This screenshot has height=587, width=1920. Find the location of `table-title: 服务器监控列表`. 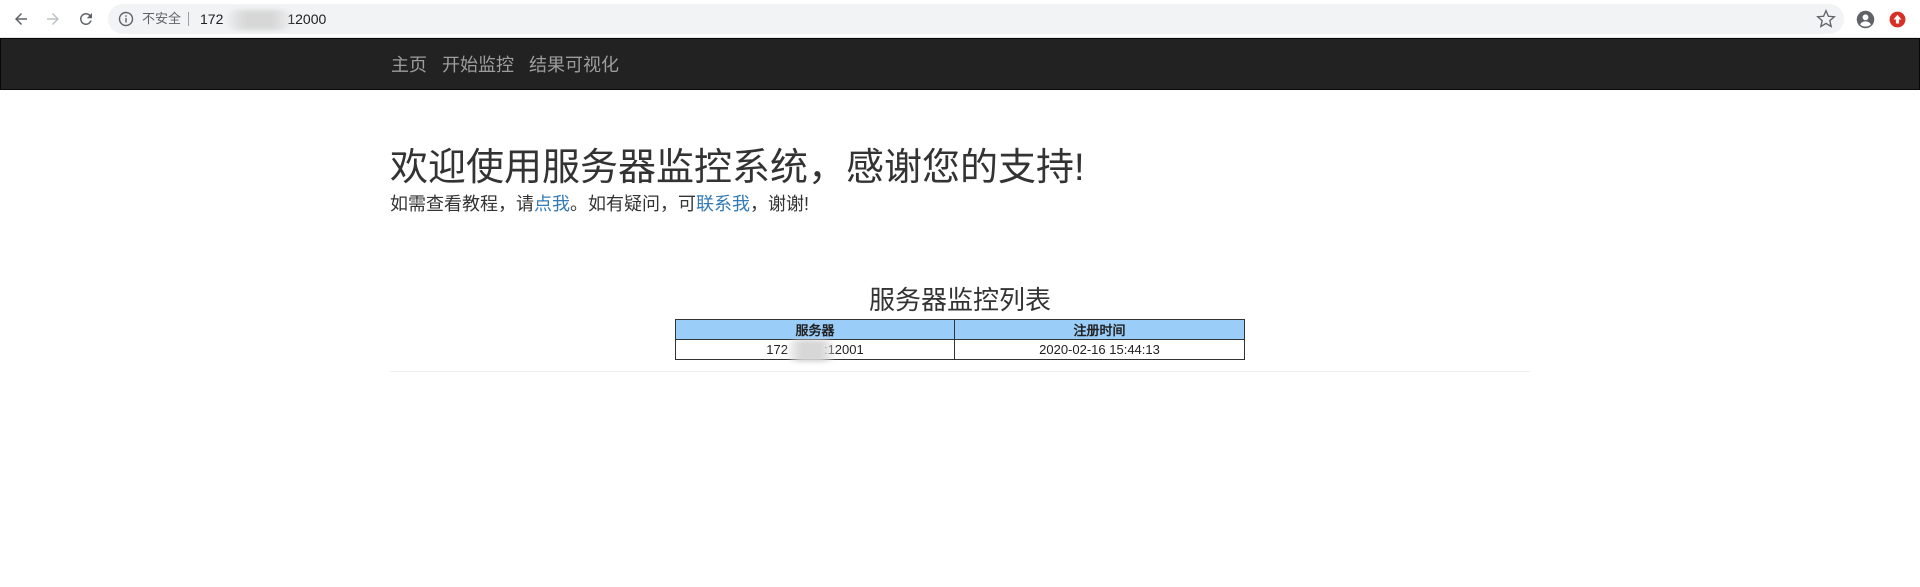

table-title: 服务器监控列表 is located at coordinates (959, 300).